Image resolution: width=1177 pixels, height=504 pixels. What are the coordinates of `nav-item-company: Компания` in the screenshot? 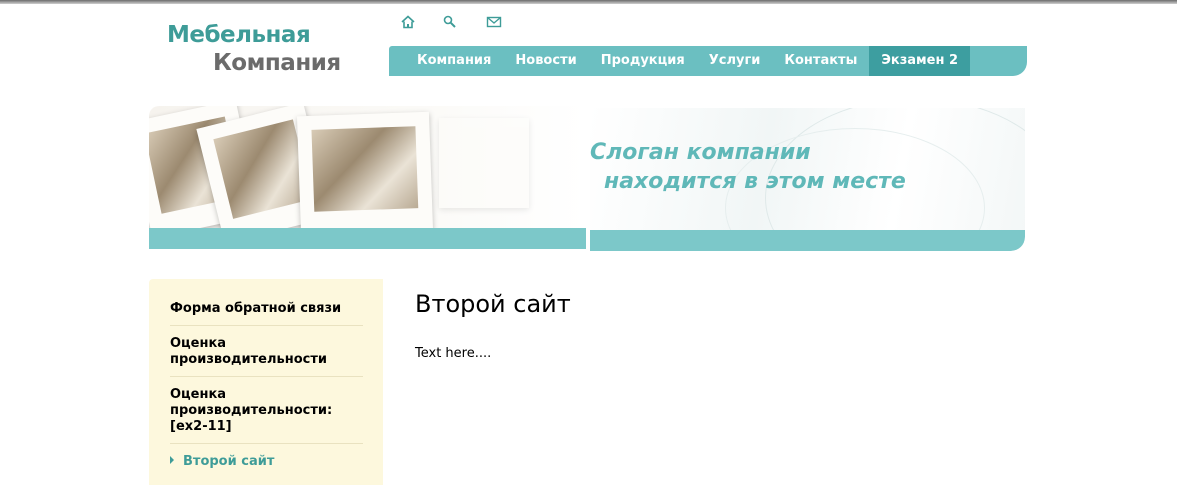 It's located at (454, 61).